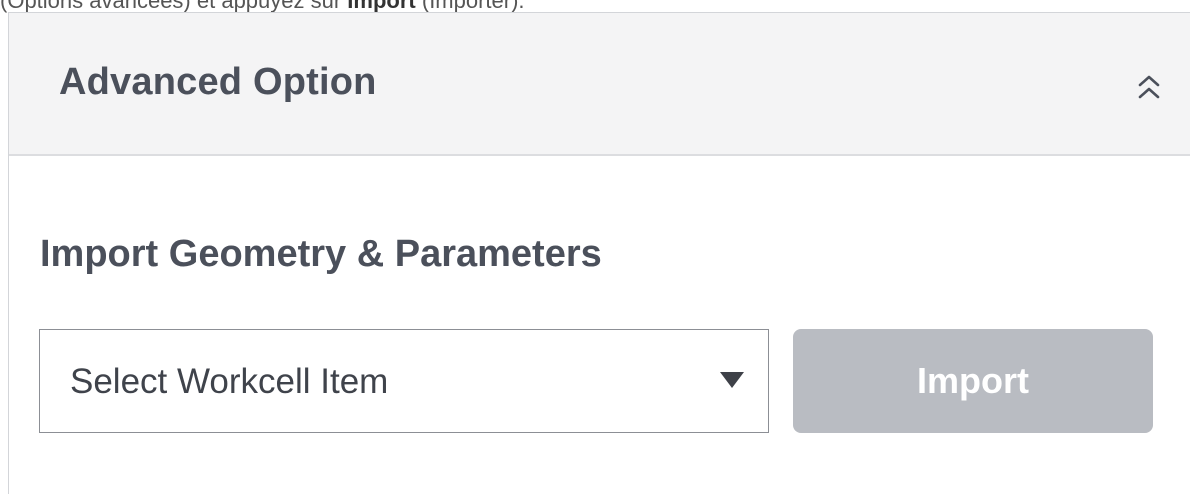  What do you see at coordinates (321, 254) in the screenshot?
I see `import-section-title: Import Geometry & Parameters` at bounding box center [321, 254].